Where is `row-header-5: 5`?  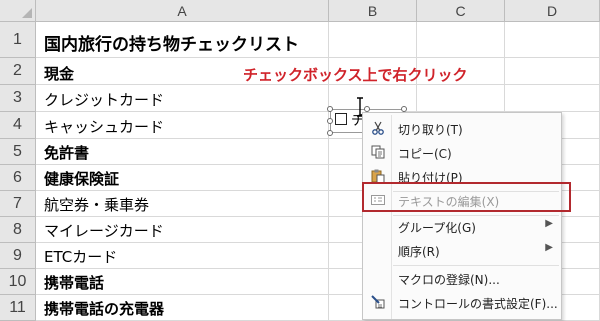 row-header-5: 5 is located at coordinates (18, 152).